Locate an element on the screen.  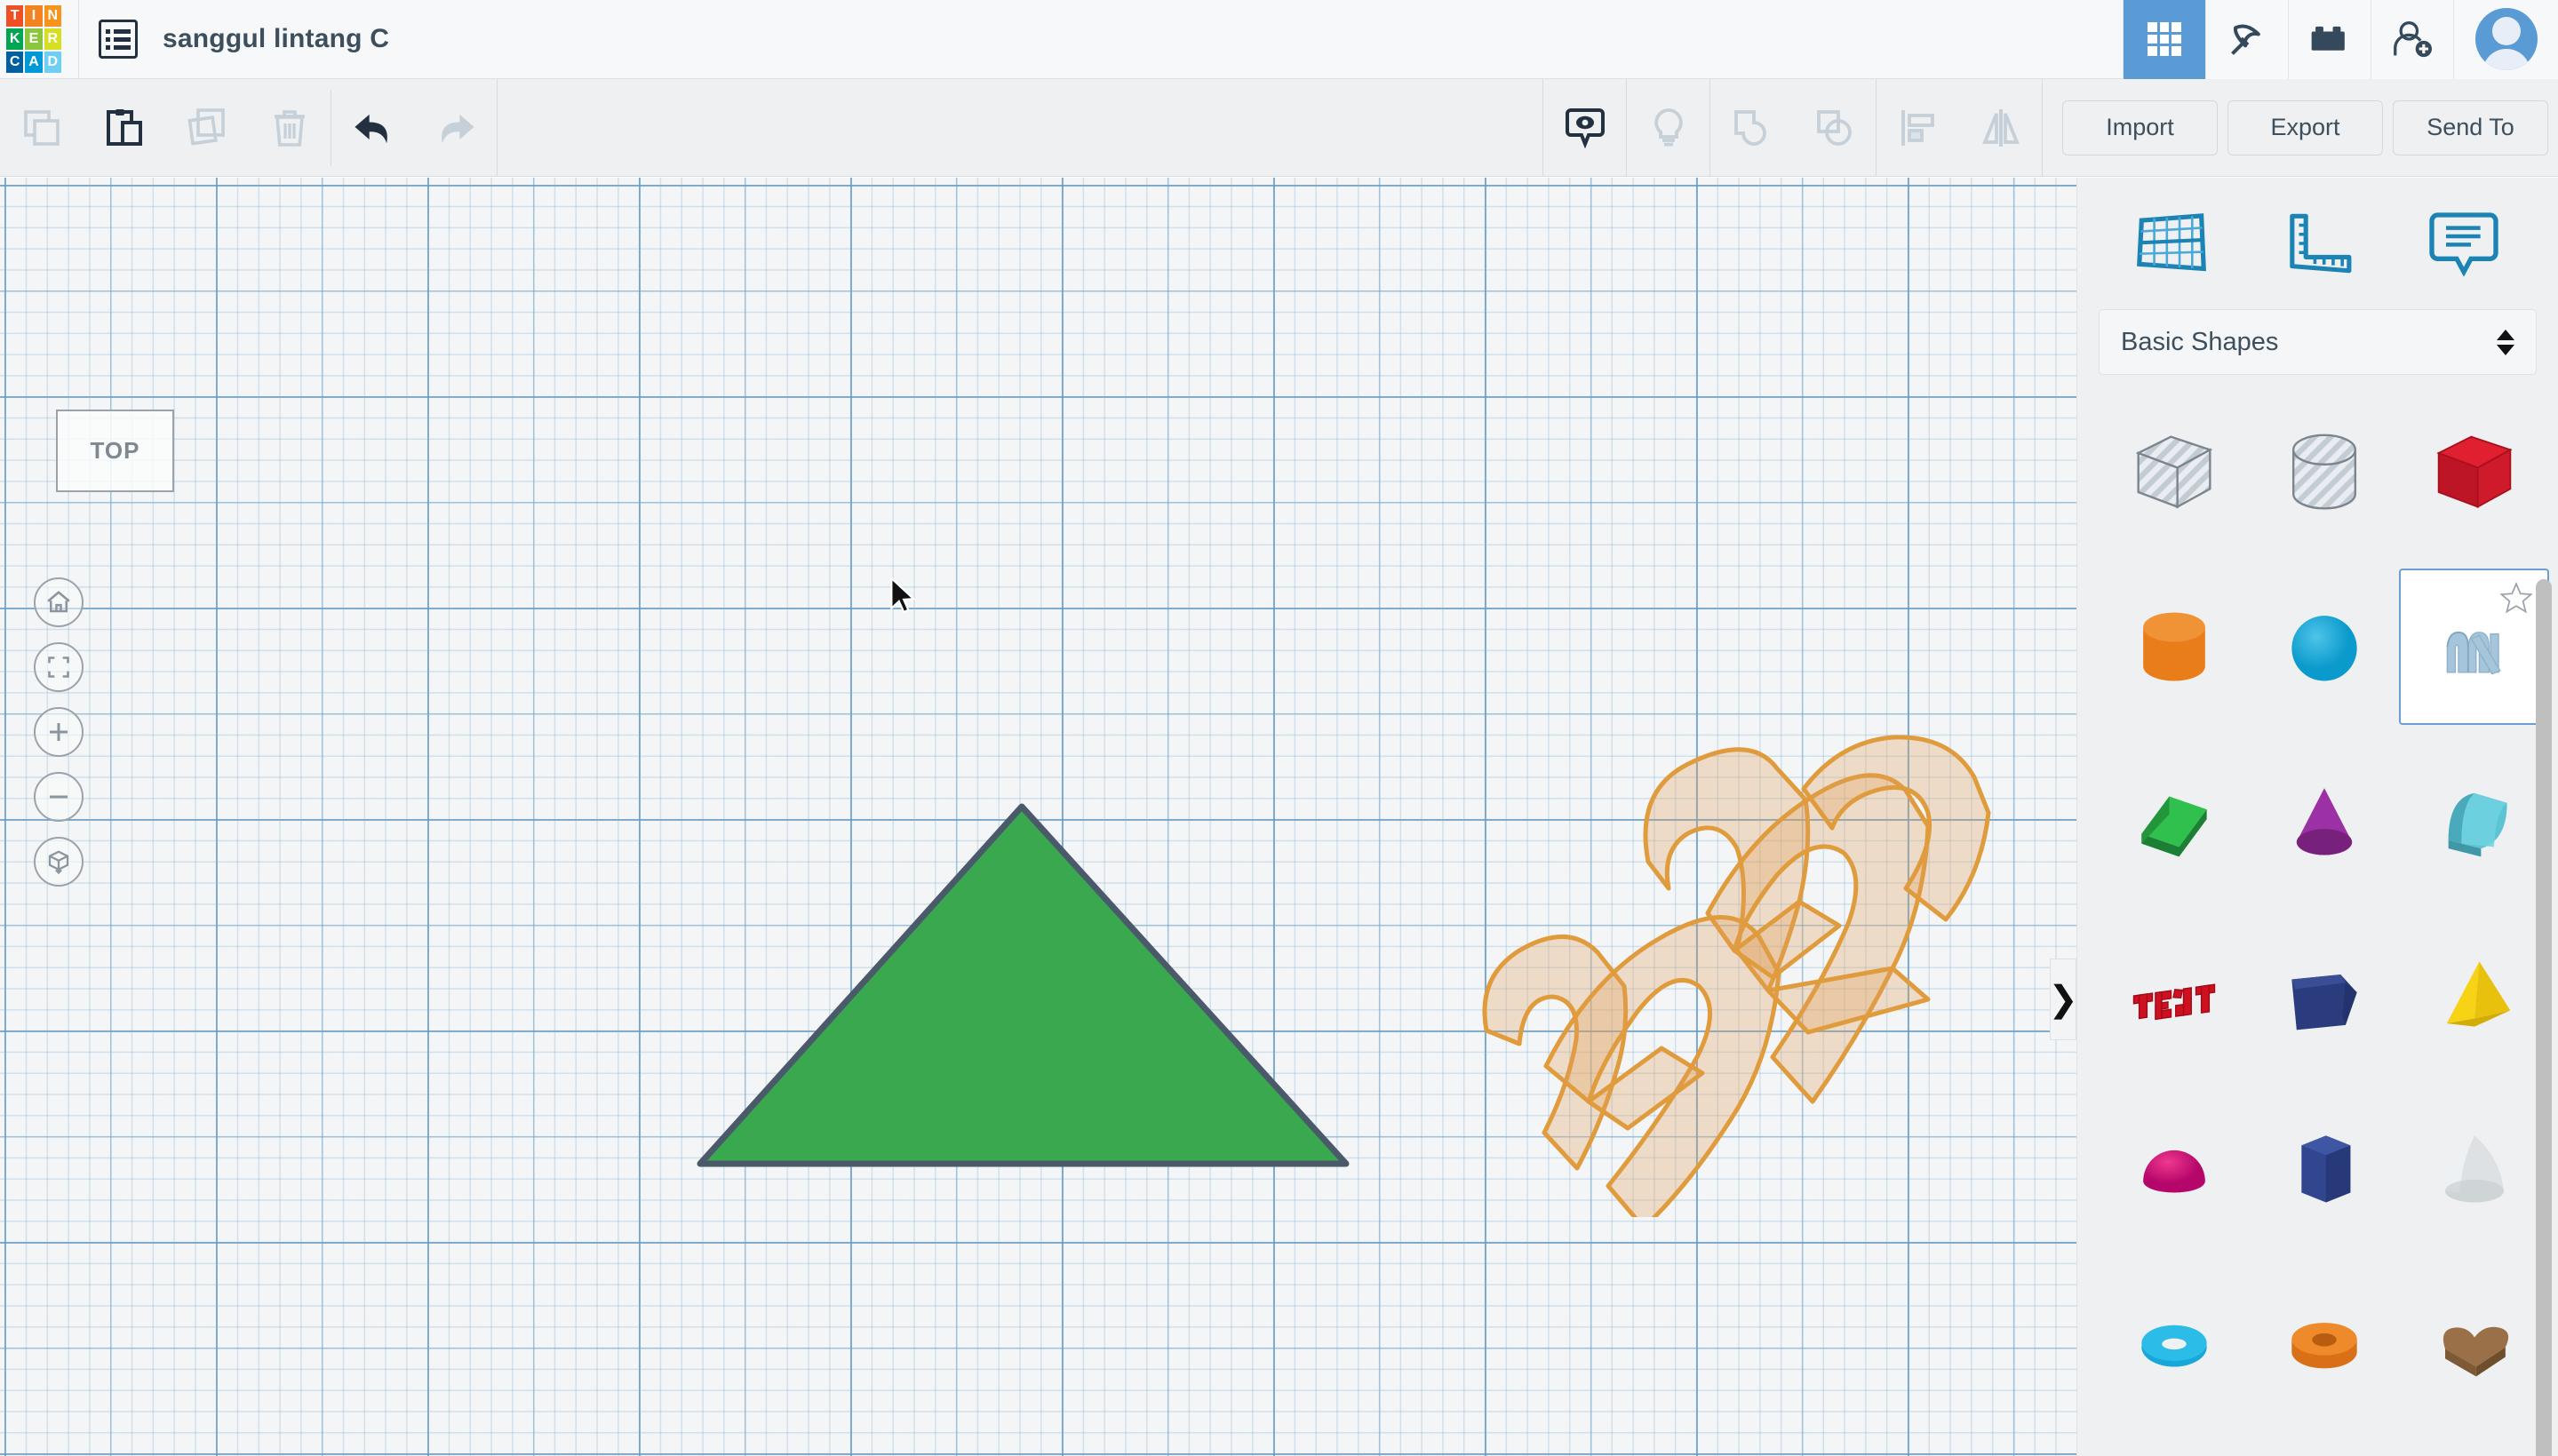
collapse-panel-button: ❯ is located at coordinates (2062, 999).